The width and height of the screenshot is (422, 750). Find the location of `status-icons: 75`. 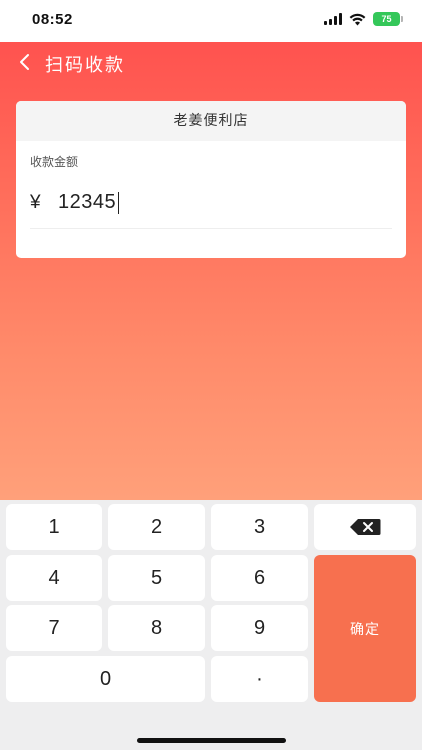

status-icons: 75 is located at coordinates (363, 19).